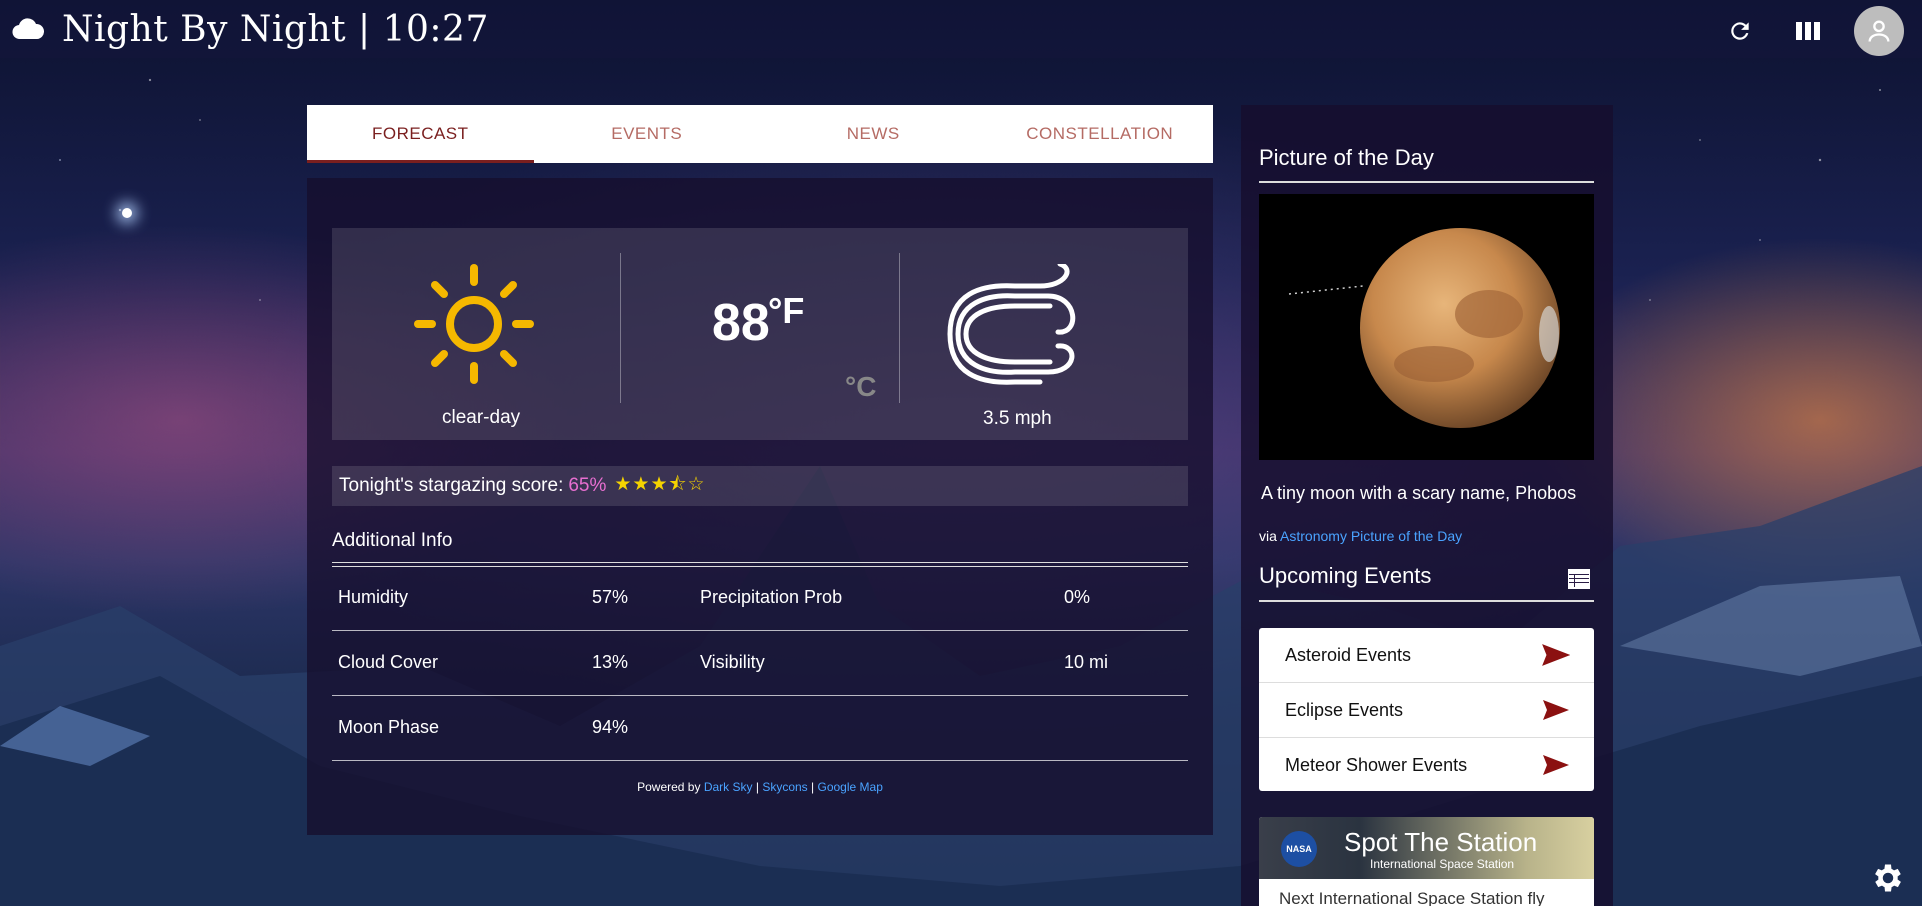  What do you see at coordinates (28, 29) in the screenshot?
I see `cloud-icon` at bounding box center [28, 29].